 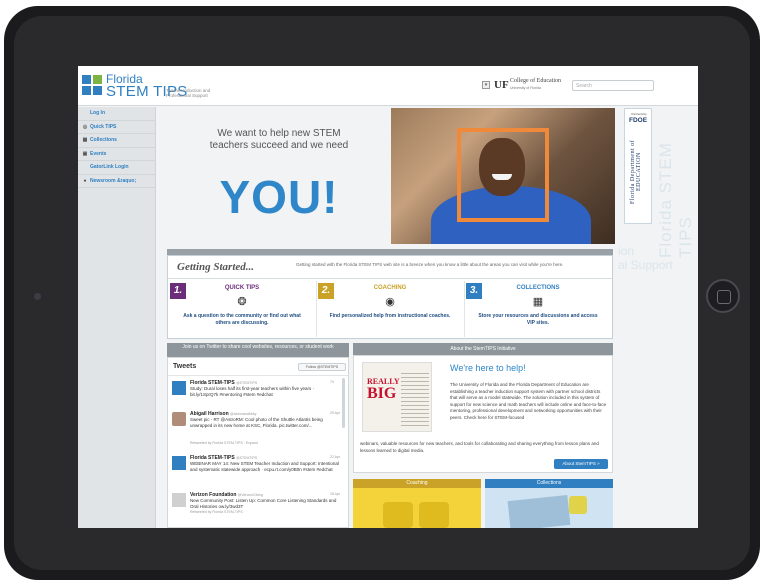 I want to click on about-header: About the StemTIPS Initiative, so click(x=483, y=349).